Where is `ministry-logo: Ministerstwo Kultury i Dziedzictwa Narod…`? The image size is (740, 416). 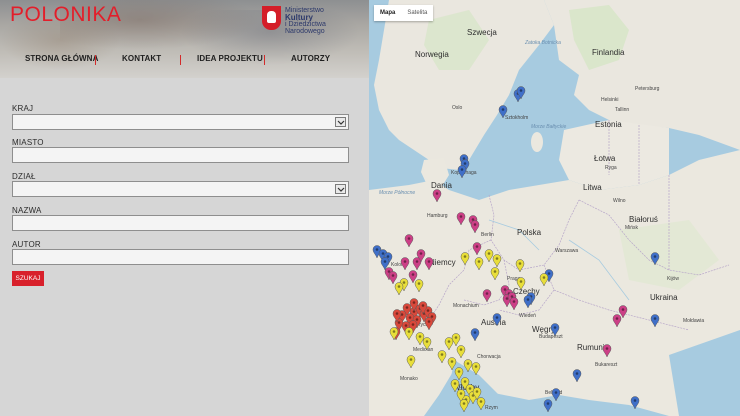
ministry-logo: Ministerstwo Kultury i Dziedzictwa Narod… is located at coordinates (312, 20).